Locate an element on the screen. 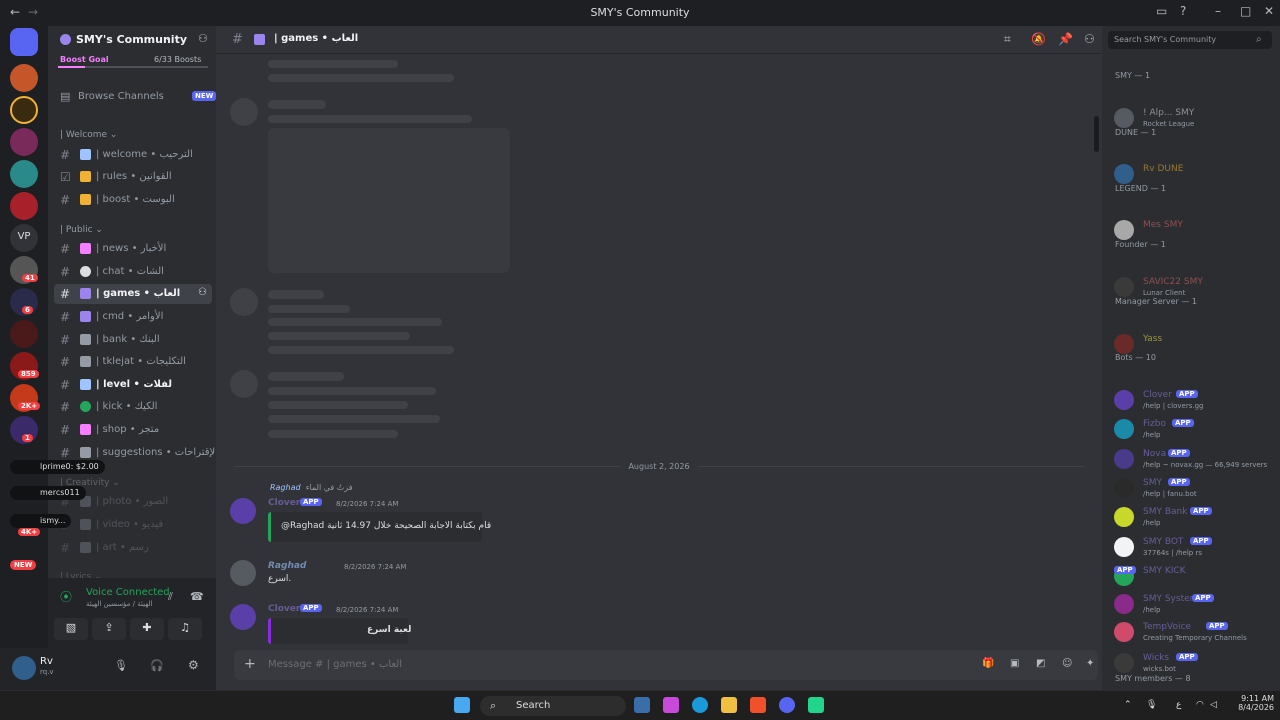 This screenshot has height=720, width=1280. channel-level: # | level • لفلات is located at coordinates (133, 385).